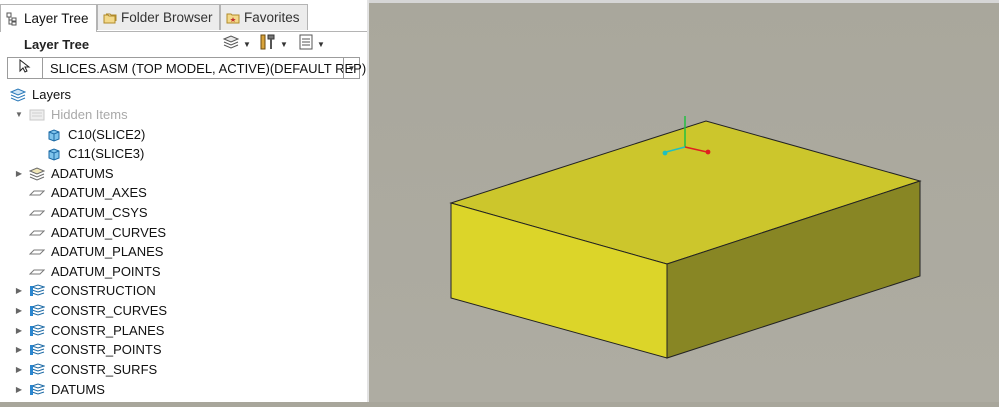 The height and width of the screenshot is (407, 999). Describe the element at coordinates (108, 330) in the screenshot. I see `tree-item-label: CONSTR_PLANES` at that location.